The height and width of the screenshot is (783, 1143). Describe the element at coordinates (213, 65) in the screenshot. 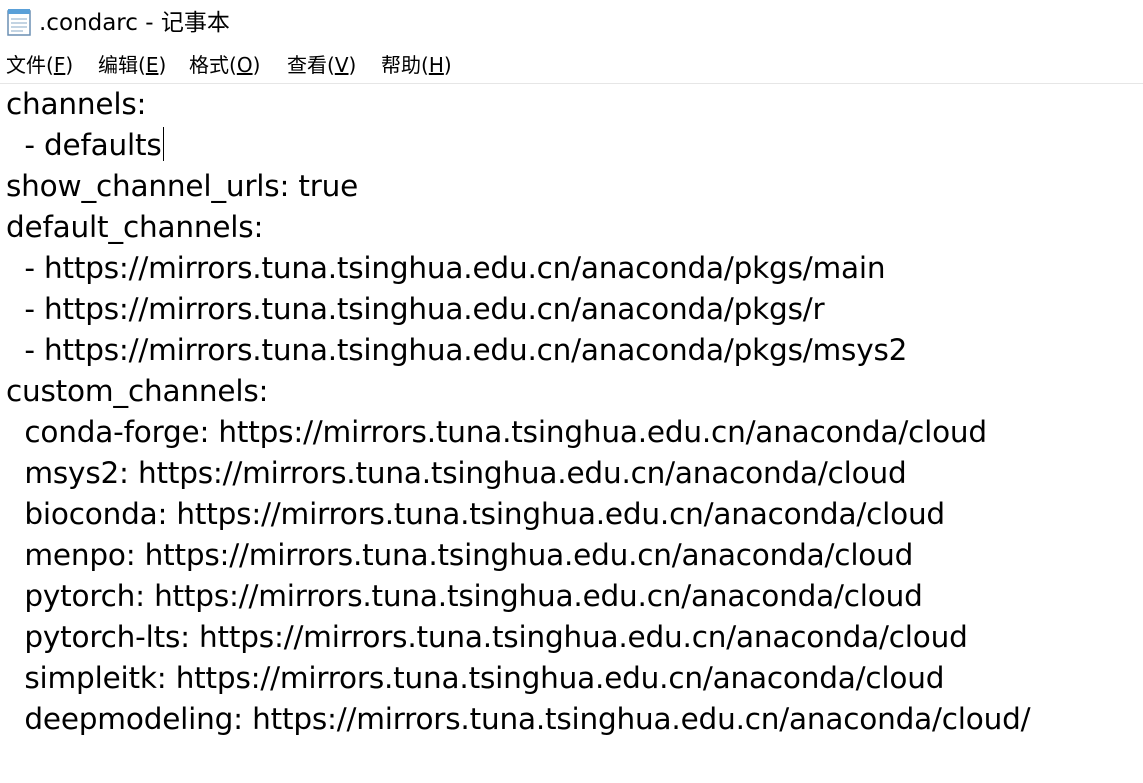

I see `menu-format-label: 格式(` at that location.